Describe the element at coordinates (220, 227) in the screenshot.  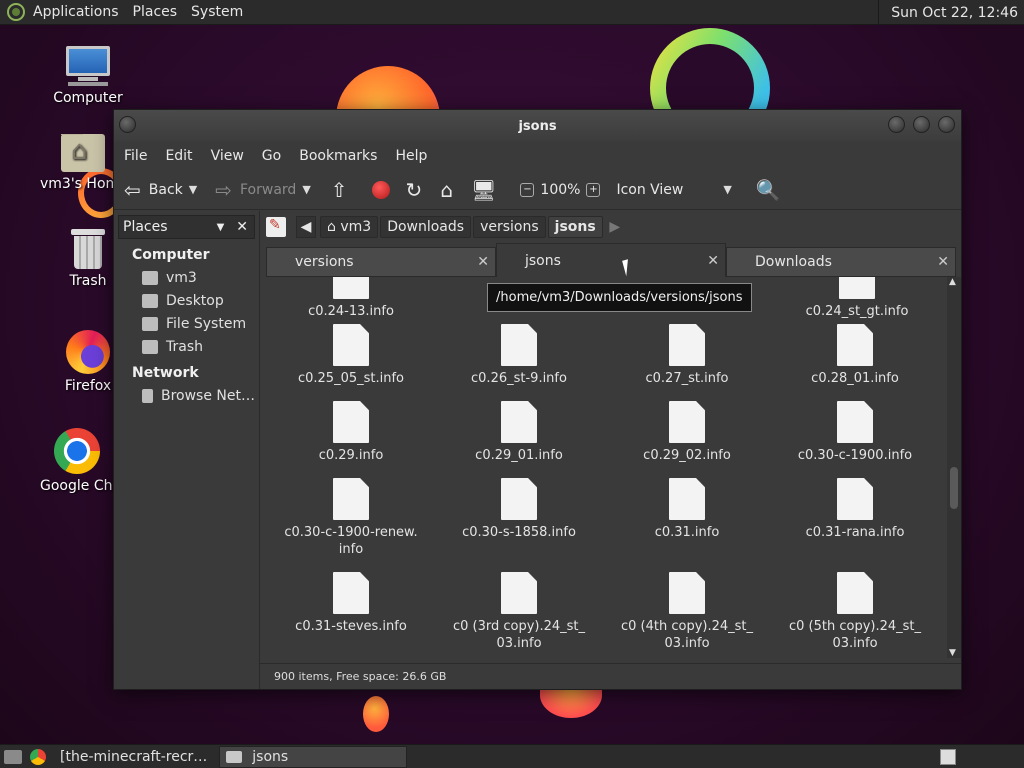
I see `chevron-down-icon: ▼` at that location.